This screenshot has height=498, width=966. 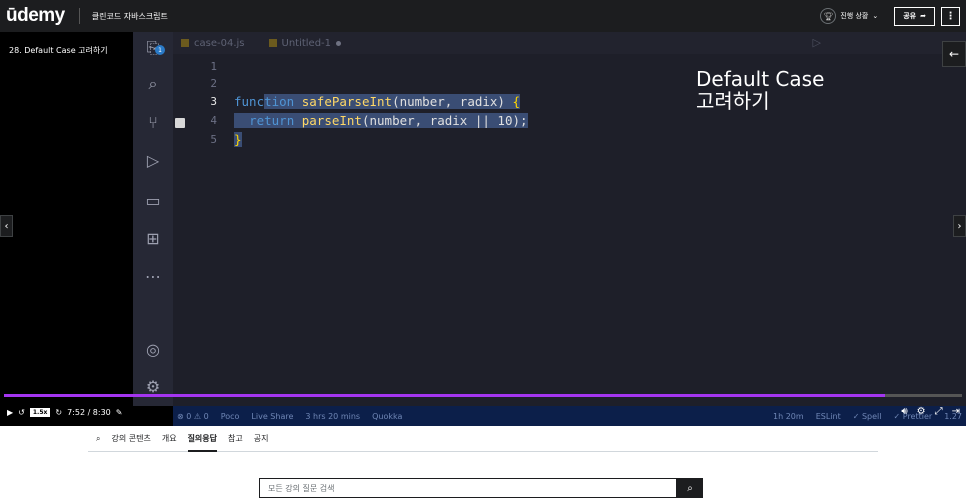 I want to click on line-number: 2, so click(x=213, y=83).